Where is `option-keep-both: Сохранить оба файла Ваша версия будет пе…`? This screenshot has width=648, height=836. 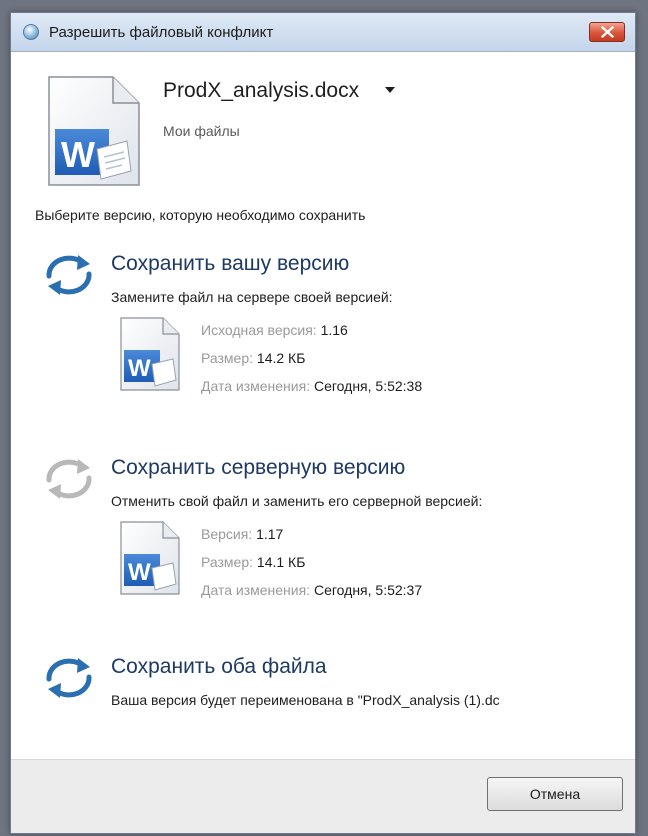
option-keep-both: Сохранить оба файла Ваша версия будет пе… is located at coordinates (323, 690).